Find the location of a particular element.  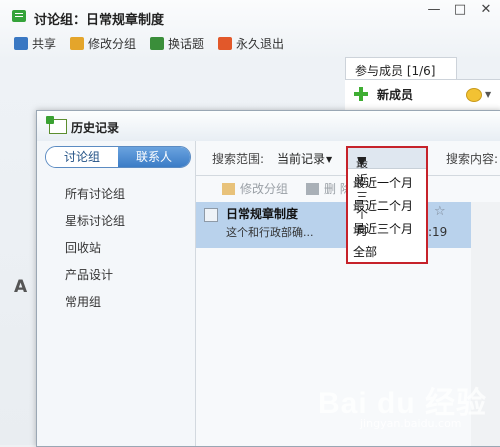

category-recycle-bin: 回收站 is located at coordinates (83, 247).